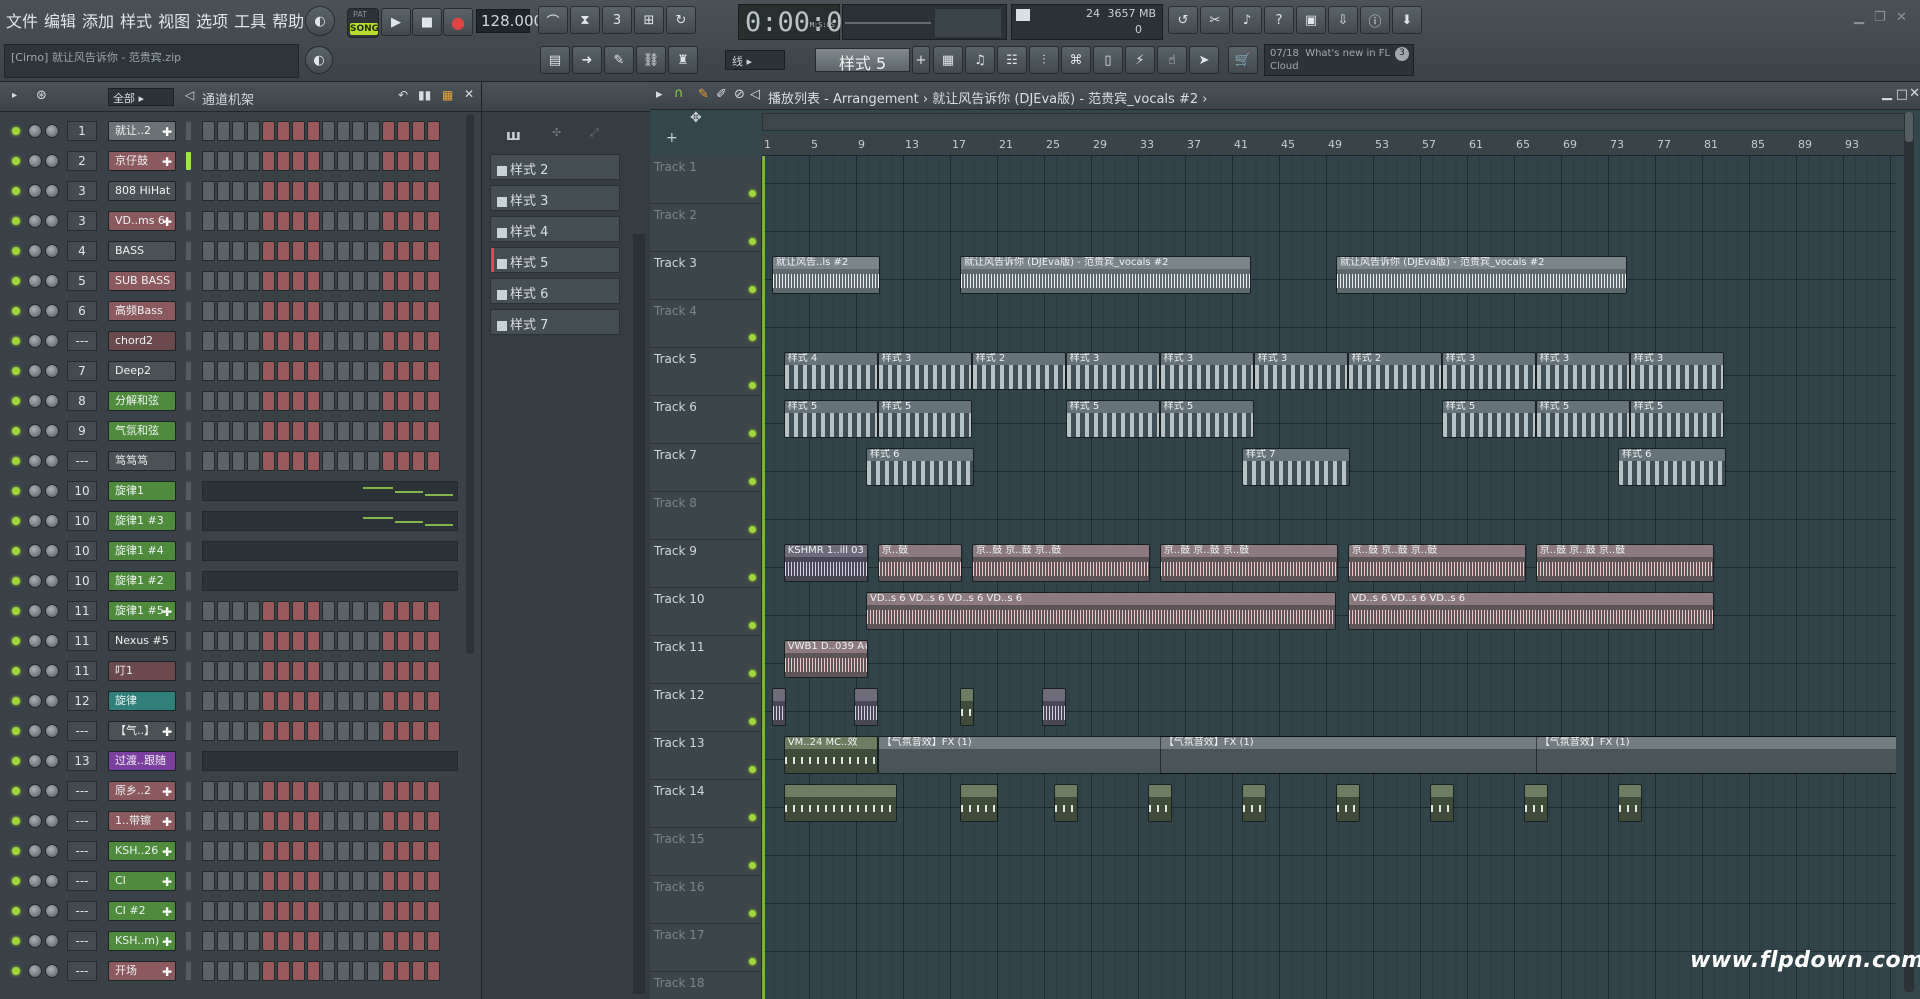 The width and height of the screenshot is (1920, 999). What do you see at coordinates (82, 281) in the screenshot?
I see `channel-mixer-track: 5` at bounding box center [82, 281].